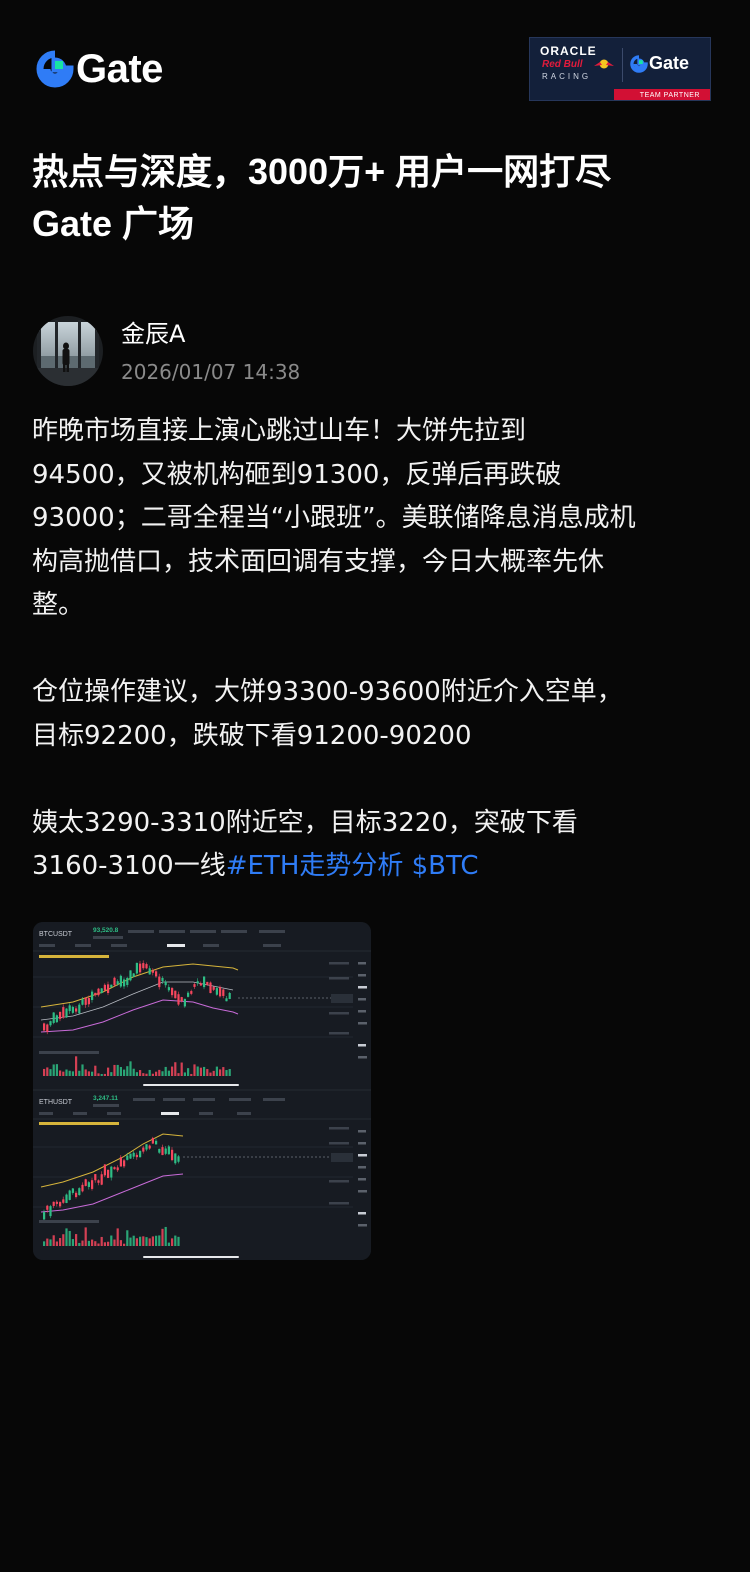  What do you see at coordinates (315, 866) in the screenshot?
I see `hashtag-eth: #ETH走势分析` at bounding box center [315, 866].